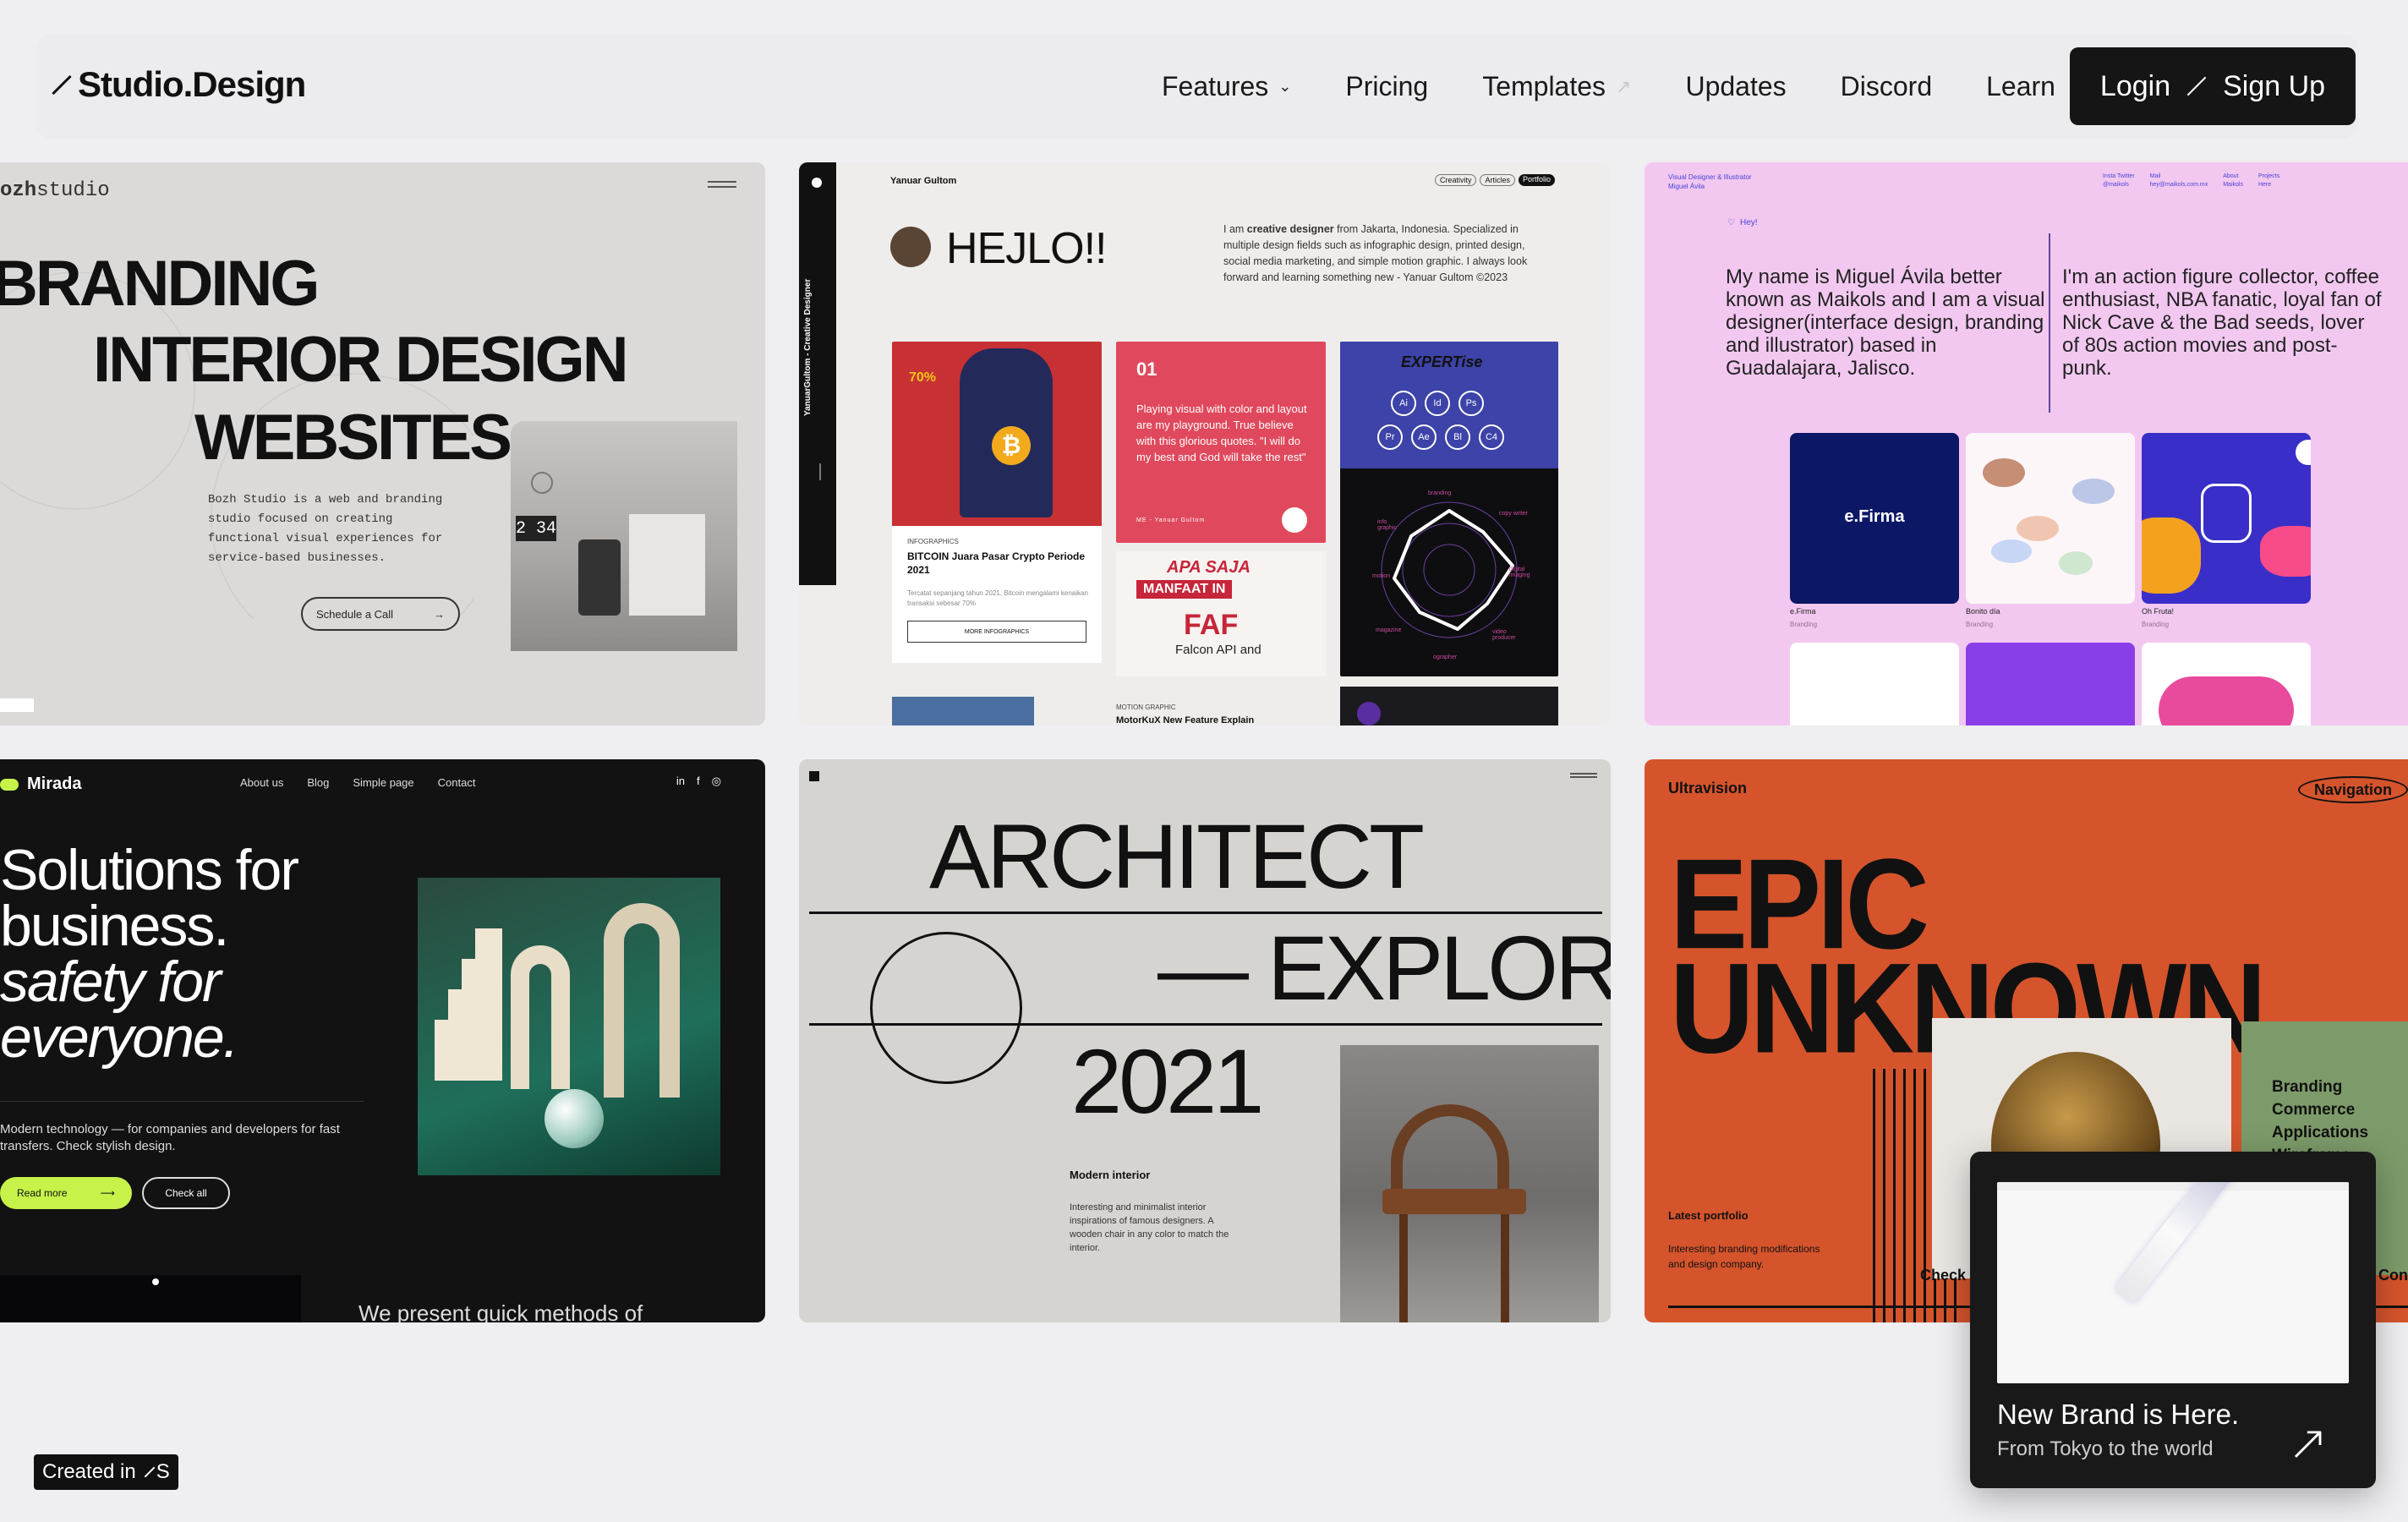  I want to click on skill-ps-icon: Ps, so click(1471, 403).